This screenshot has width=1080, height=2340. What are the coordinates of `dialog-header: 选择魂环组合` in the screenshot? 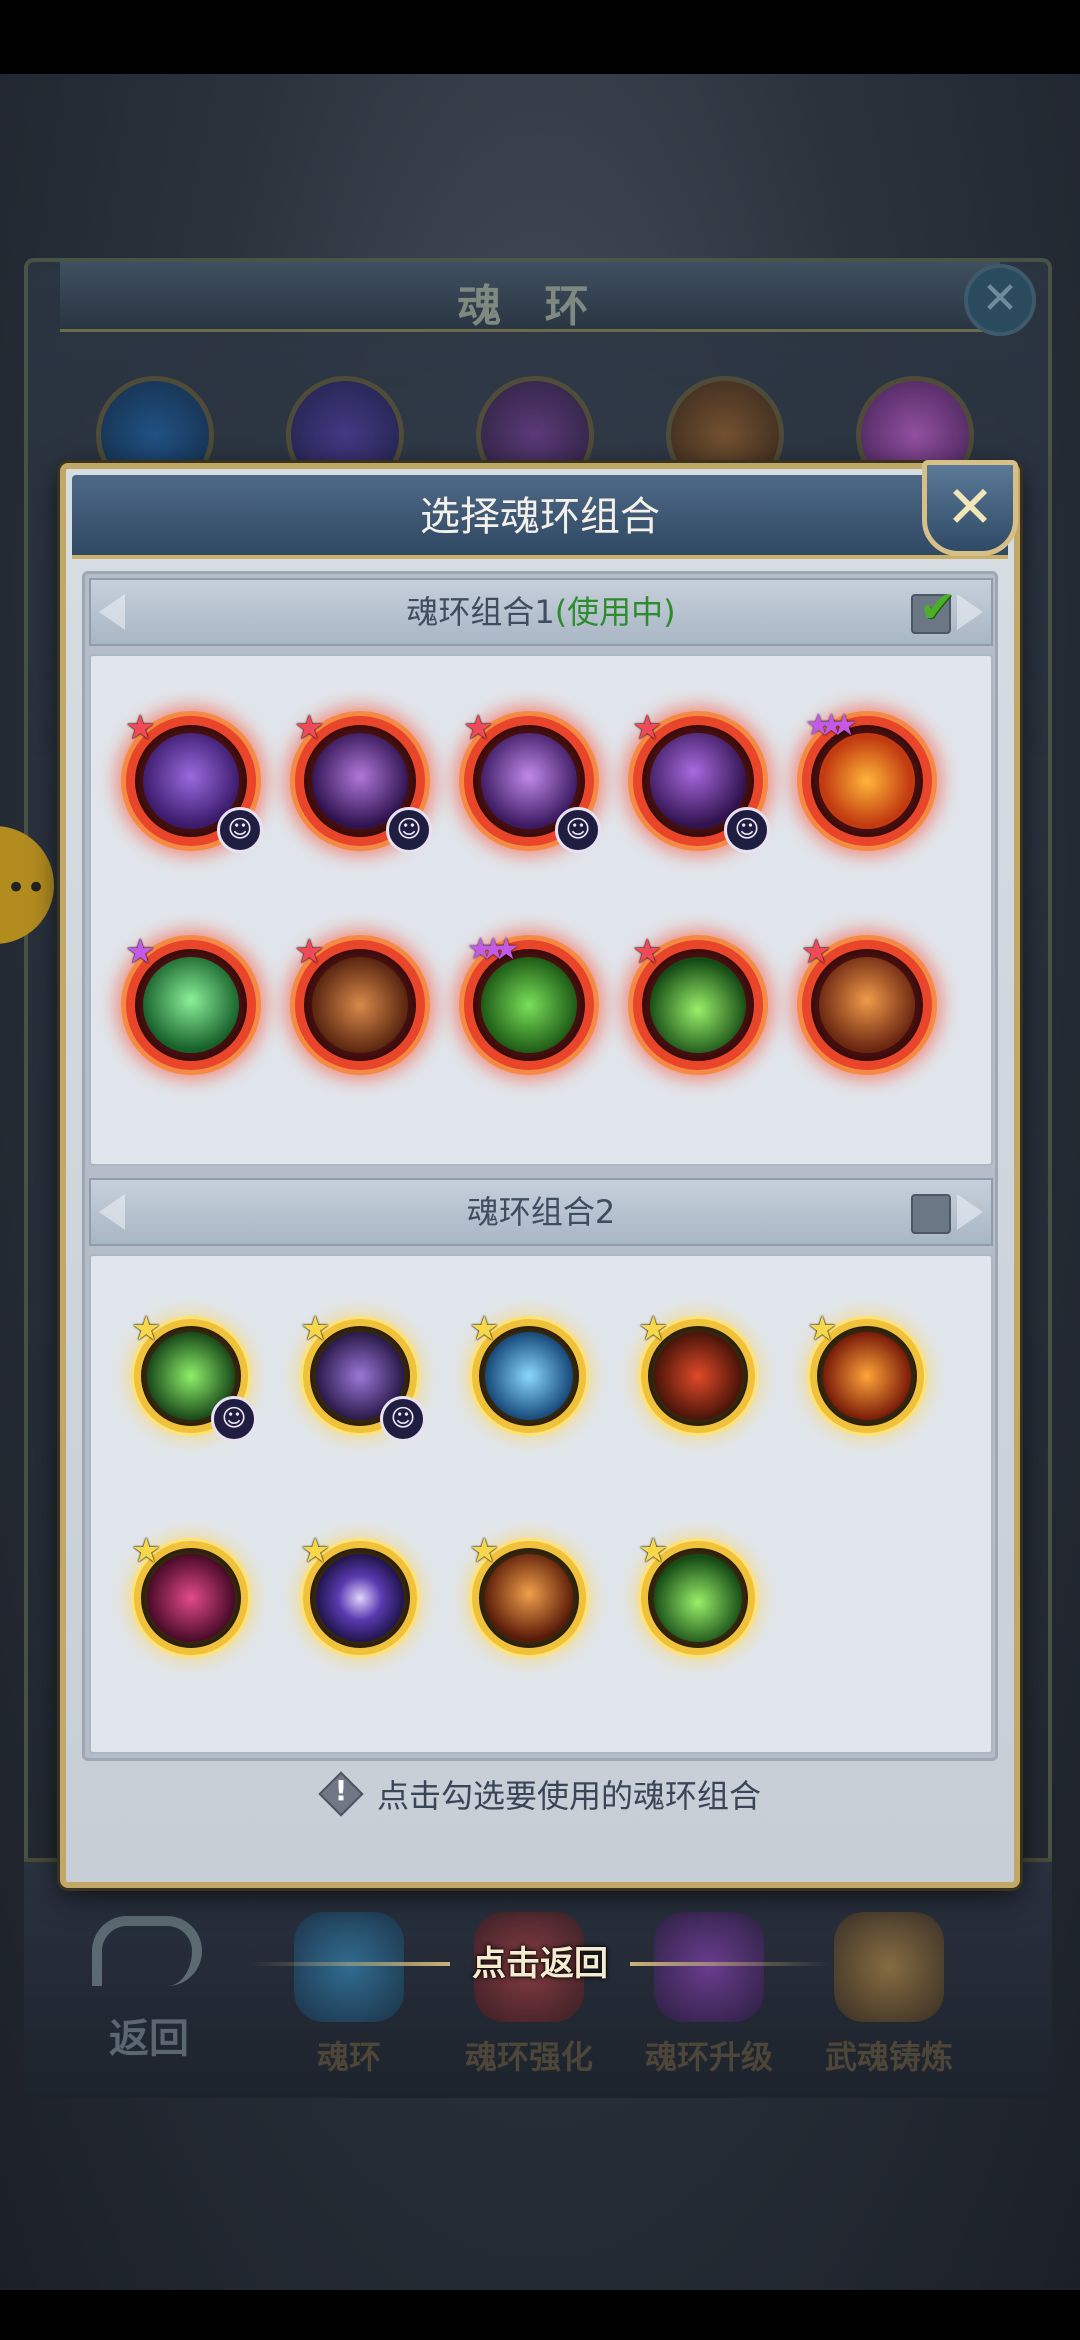 It's located at (540, 517).